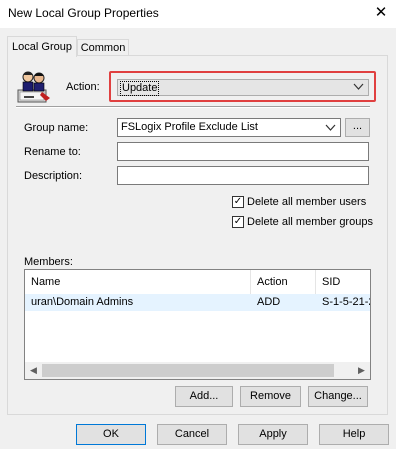 This screenshot has width=396, height=449. What do you see at coordinates (243, 175) in the screenshot?
I see `description-input` at bounding box center [243, 175].